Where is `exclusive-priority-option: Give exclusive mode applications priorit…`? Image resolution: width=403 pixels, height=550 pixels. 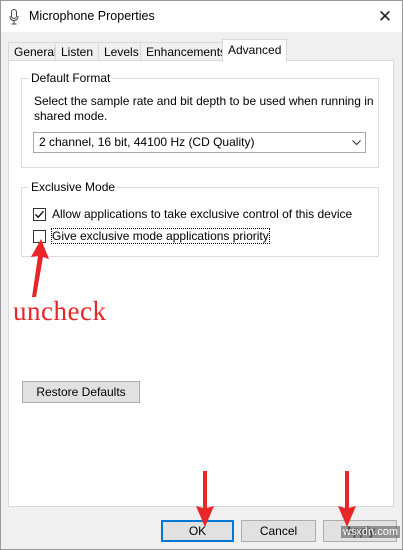
exclusive-priority-option: Give exclusive mode applications priorit… is located at coordinates (151, 236).